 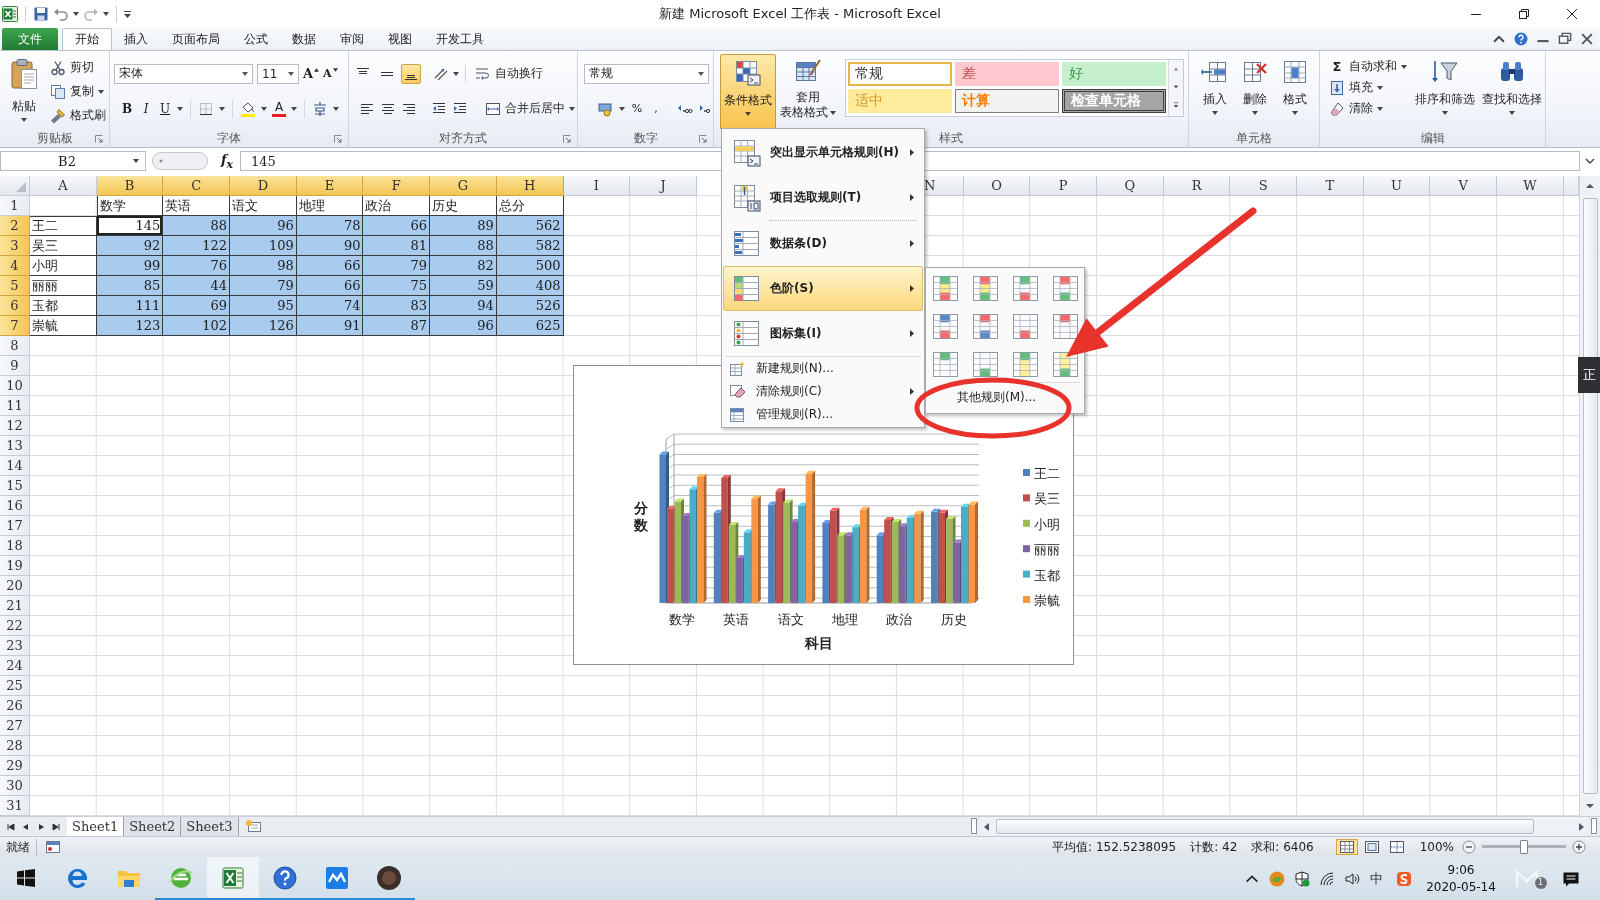 What do you see at coordinates (229, 138) in the screenshot?
I see `group-label: 字体` at bounding box center [229, 138].